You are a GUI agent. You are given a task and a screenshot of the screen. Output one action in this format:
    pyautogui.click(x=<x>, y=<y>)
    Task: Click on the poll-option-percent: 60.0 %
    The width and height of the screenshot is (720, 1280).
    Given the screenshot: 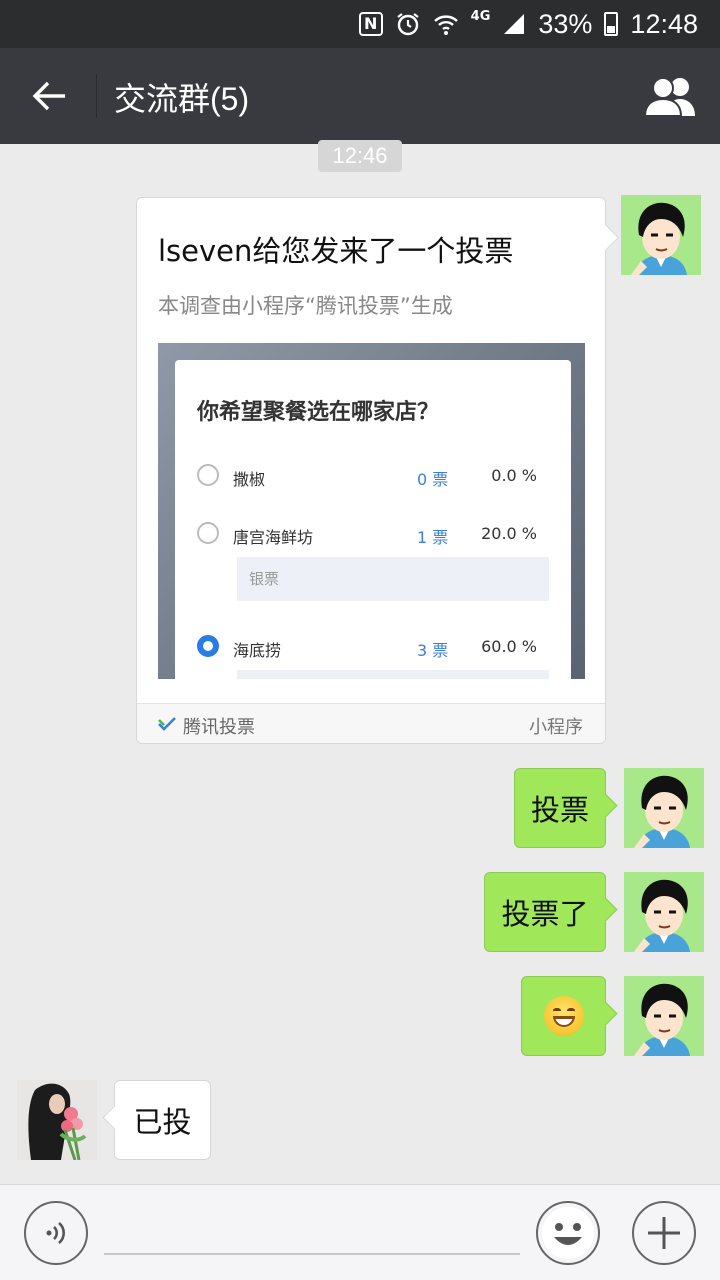 What is the action you would take?
    pyautogui.click(x=509, y=646)
    